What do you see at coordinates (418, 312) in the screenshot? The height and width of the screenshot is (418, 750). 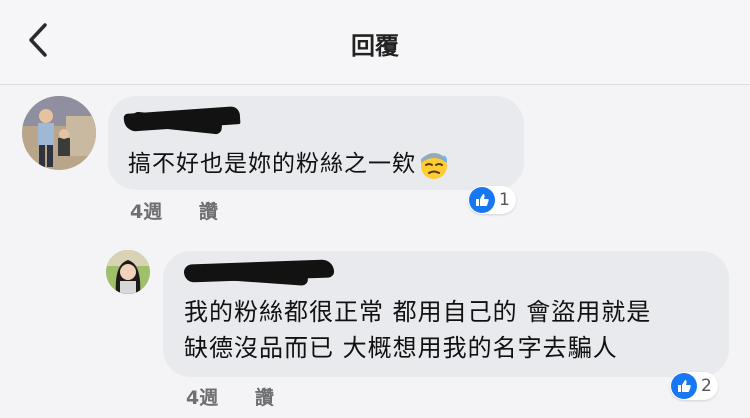 I see `comment-line: 我的粉絲都很正常 都用自己的 會盜用就是` at bounding box center [418, 312].